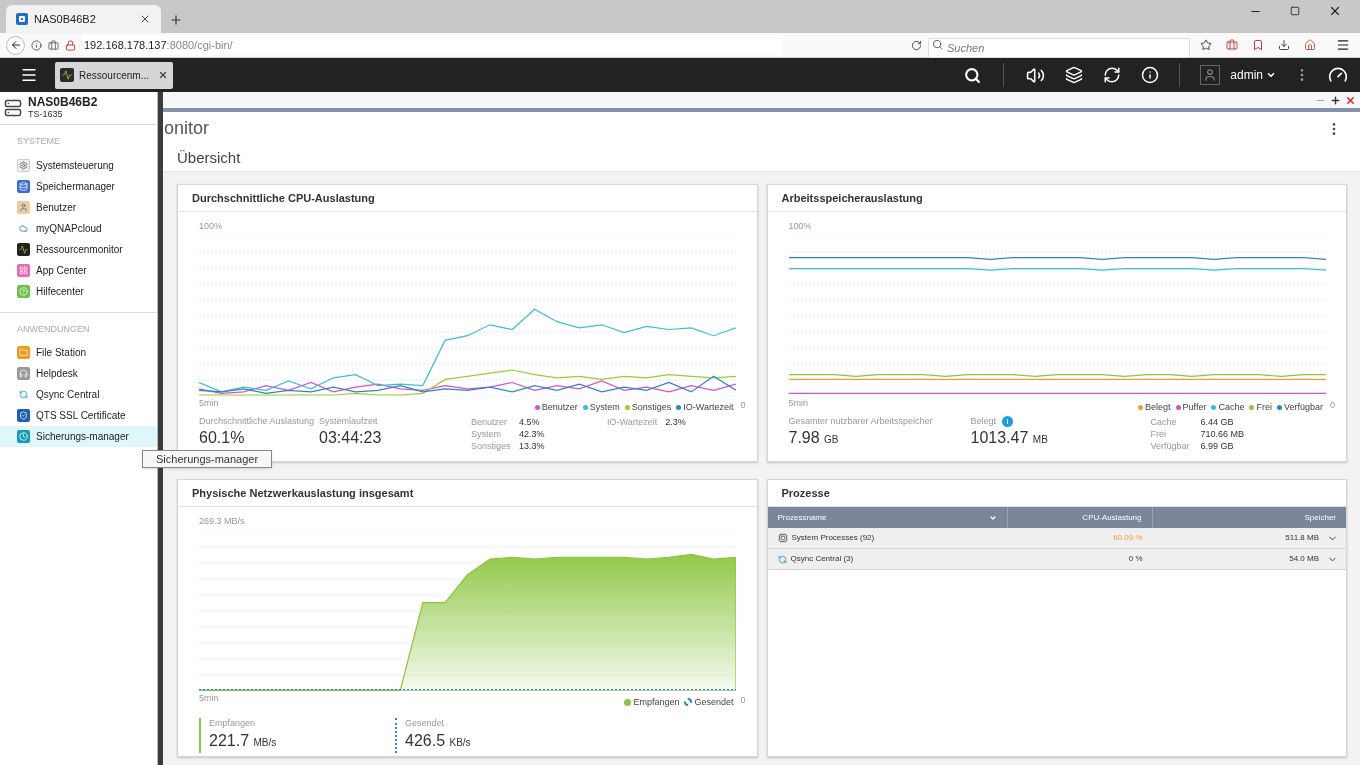  What do you see at coordinates (187, 128) in the screenshot?
I see `window-title: onitor` at bounding box center [187, 128].